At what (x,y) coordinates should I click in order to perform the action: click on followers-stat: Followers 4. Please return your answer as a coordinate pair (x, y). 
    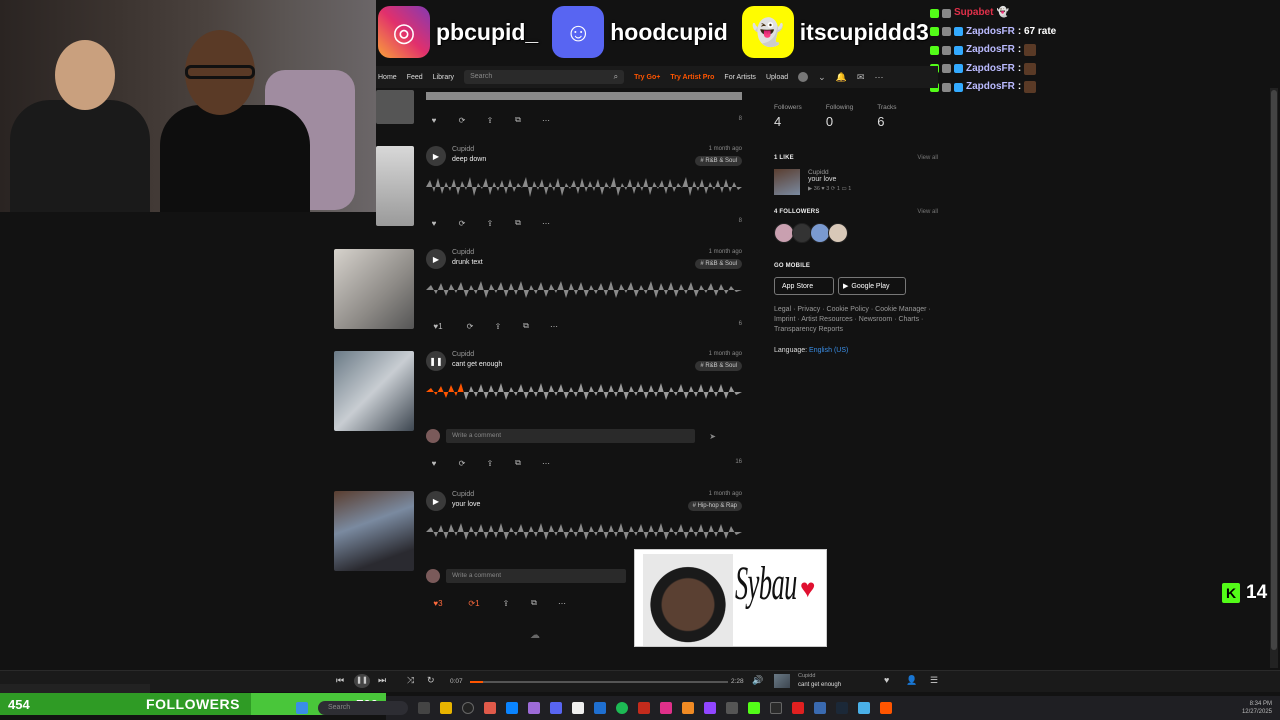
    Looking at the image, I should click on (788, 116).